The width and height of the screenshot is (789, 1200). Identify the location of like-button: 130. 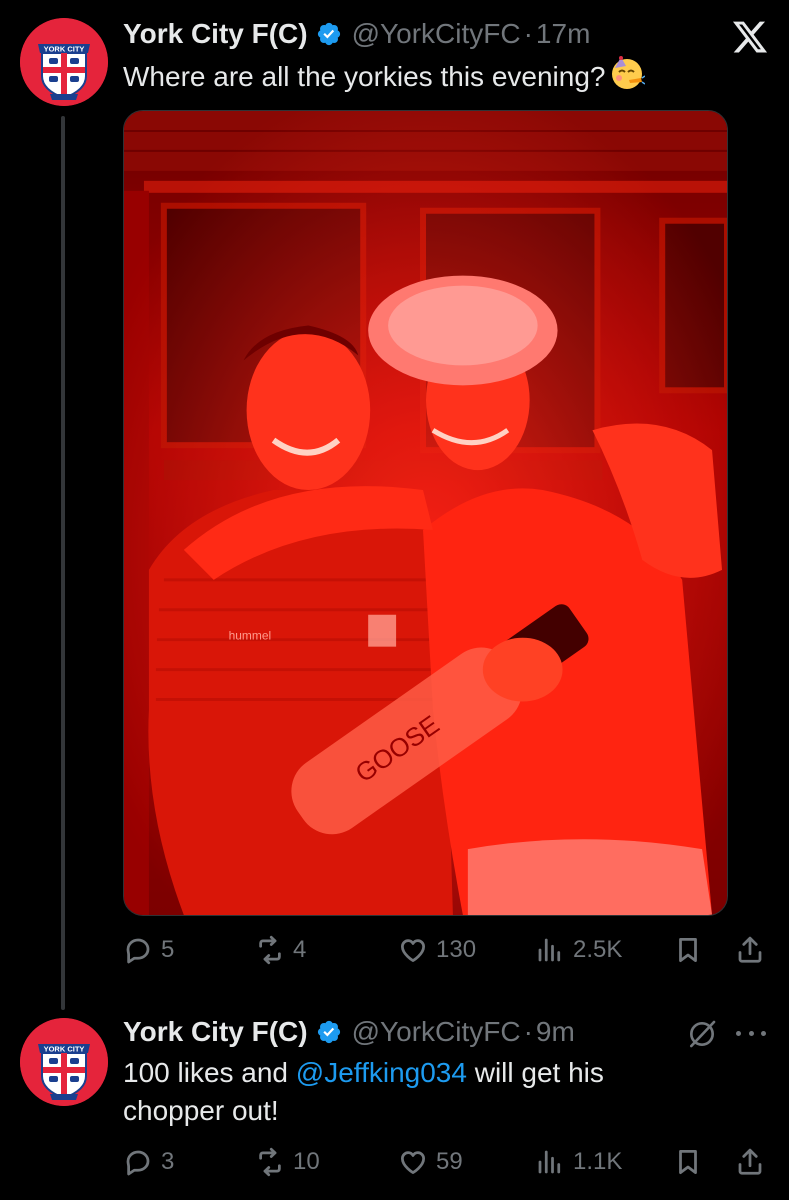
(437, 950).